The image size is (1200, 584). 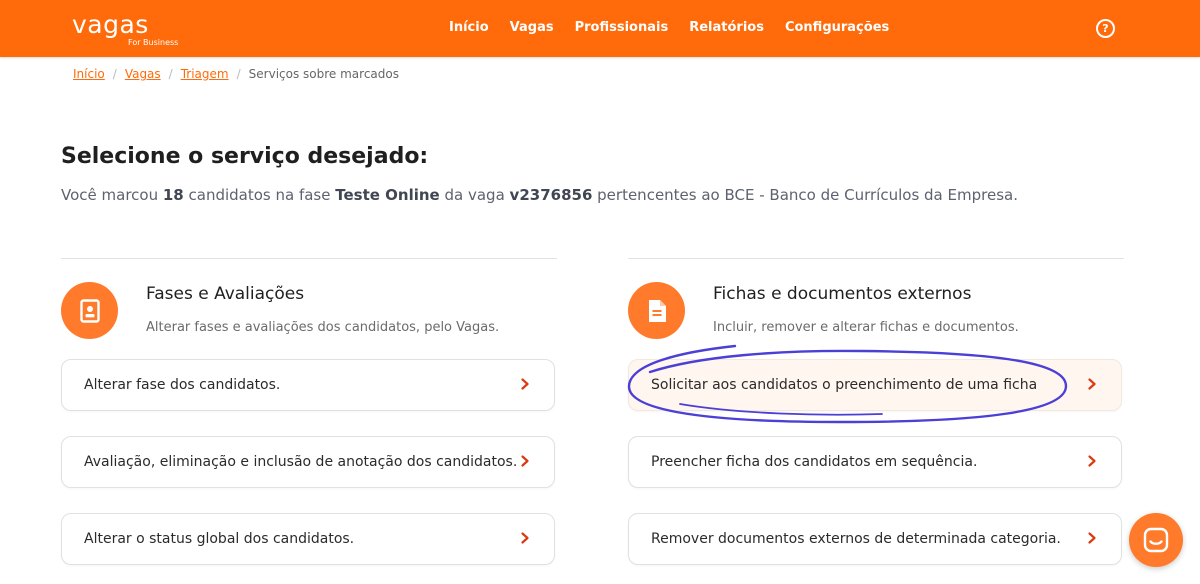 What do you see at coordinates (219, 539) in the screenshot?
I see `service-label: Alterar o status global dos candidatos.` at bounding box center [219, 539].